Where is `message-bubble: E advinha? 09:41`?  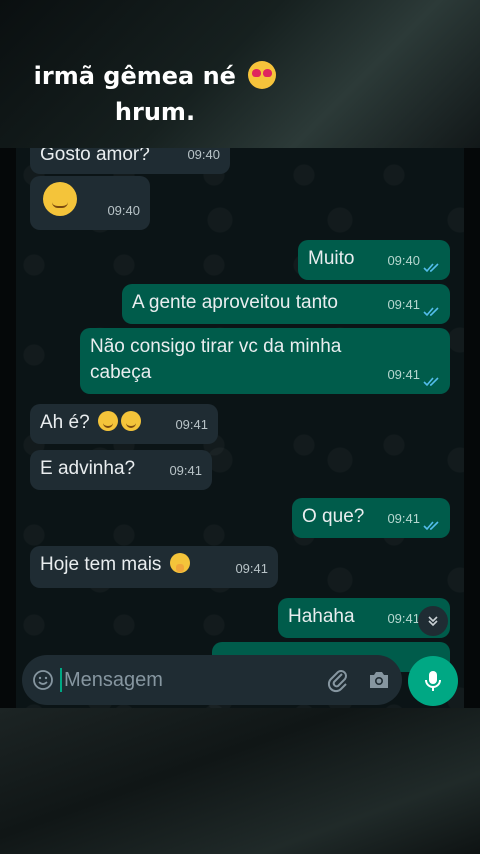 message-bubble: E advinha? 09:41 is located at coordinates (121, 470).